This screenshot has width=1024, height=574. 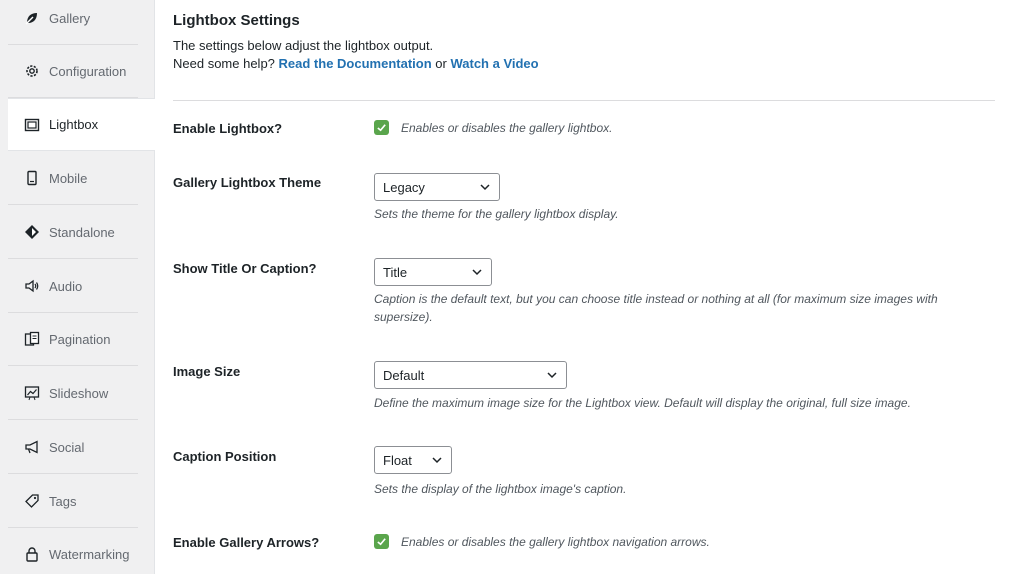 I want to click on sidebar-item-standalone: Standalone, so click(x=73, y=232).